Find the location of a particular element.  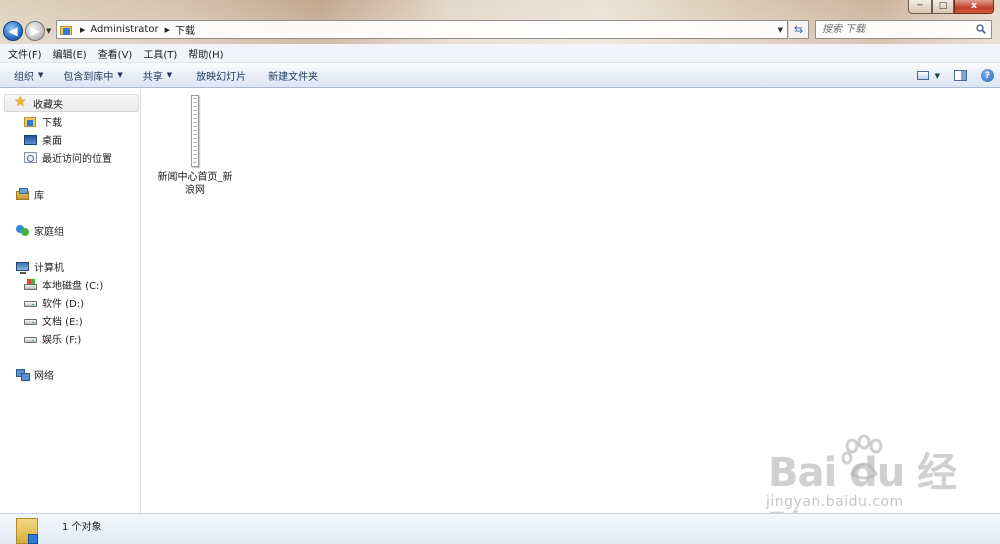

file-name: 新闻中心首页_新浪网 is located at coordinates (195, 184).